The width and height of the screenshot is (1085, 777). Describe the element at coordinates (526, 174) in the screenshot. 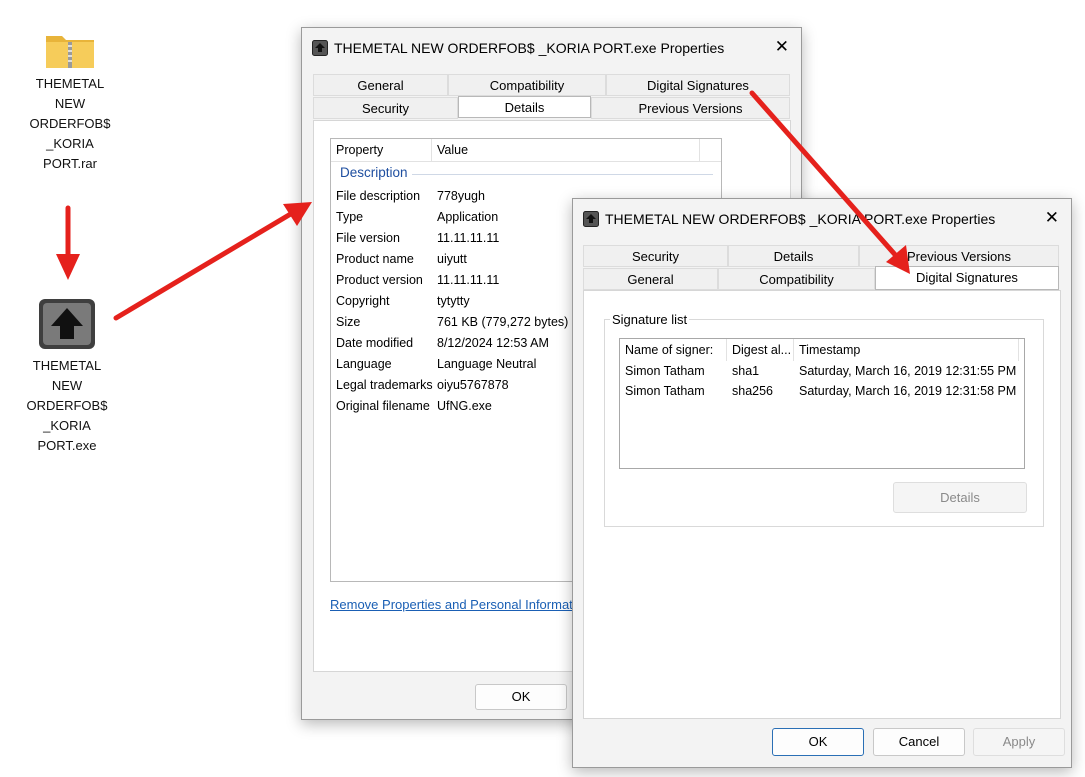

I see `section-description: Description` at that location.